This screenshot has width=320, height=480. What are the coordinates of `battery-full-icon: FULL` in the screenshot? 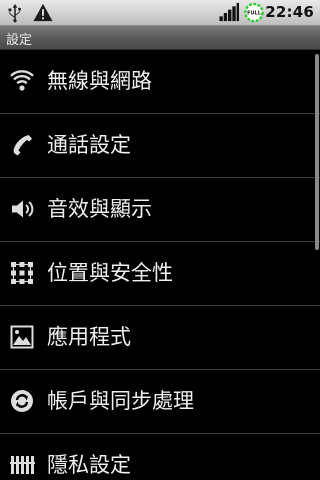 It's located at (254, 12).